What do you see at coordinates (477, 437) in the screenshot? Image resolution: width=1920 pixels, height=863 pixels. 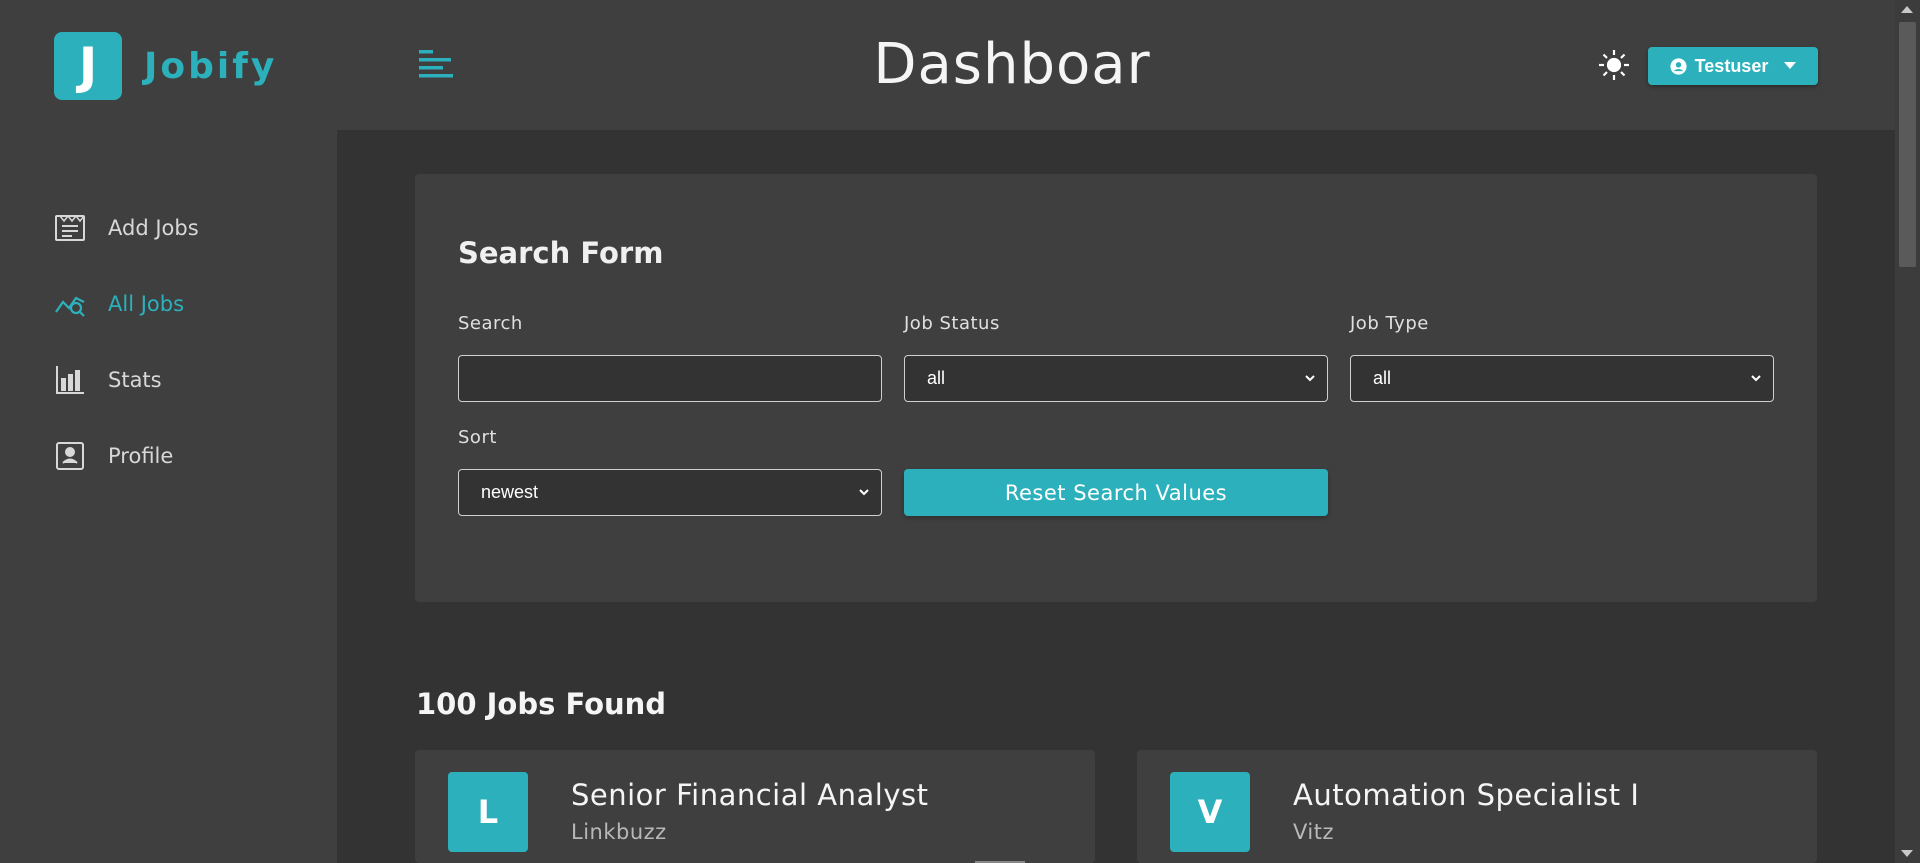 I see `sort-label: Sort` at bounding box center [477, 437].